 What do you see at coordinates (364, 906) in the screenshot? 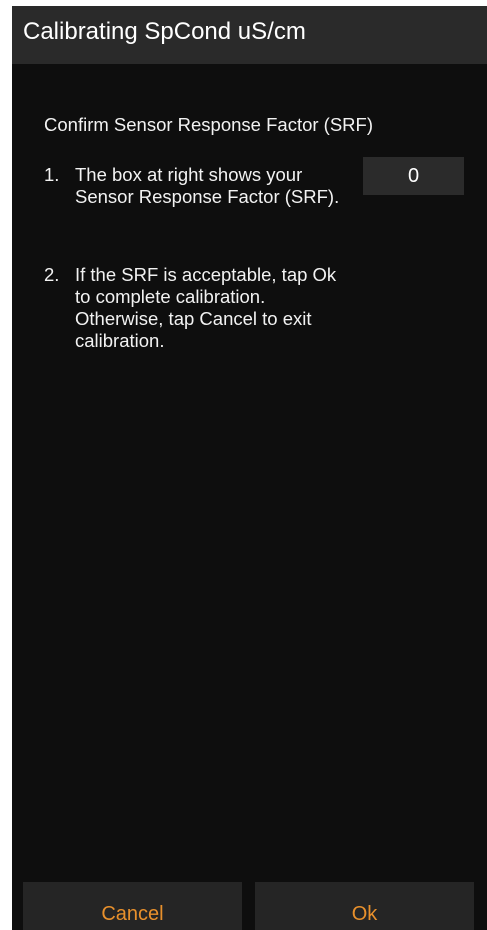
I see `ok-button: Ok` at bounding box center [364, 906].